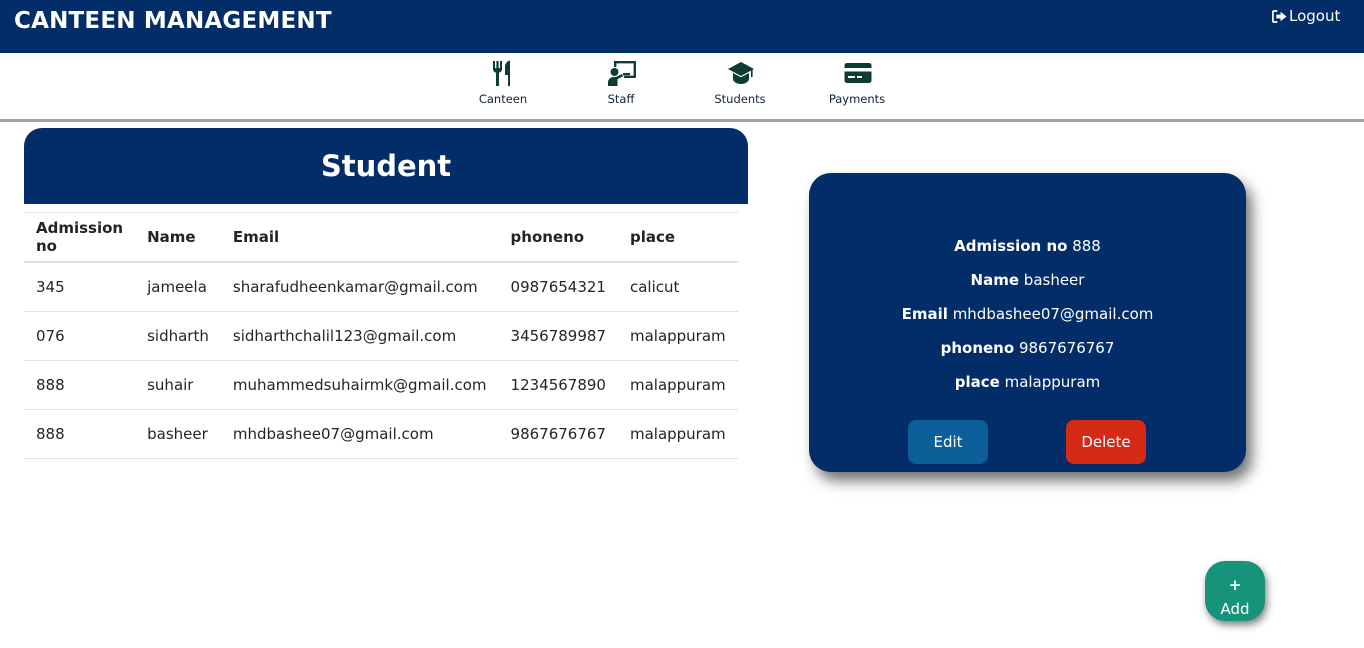  I want to click on logout-button: Logout, so click(1305, 16).